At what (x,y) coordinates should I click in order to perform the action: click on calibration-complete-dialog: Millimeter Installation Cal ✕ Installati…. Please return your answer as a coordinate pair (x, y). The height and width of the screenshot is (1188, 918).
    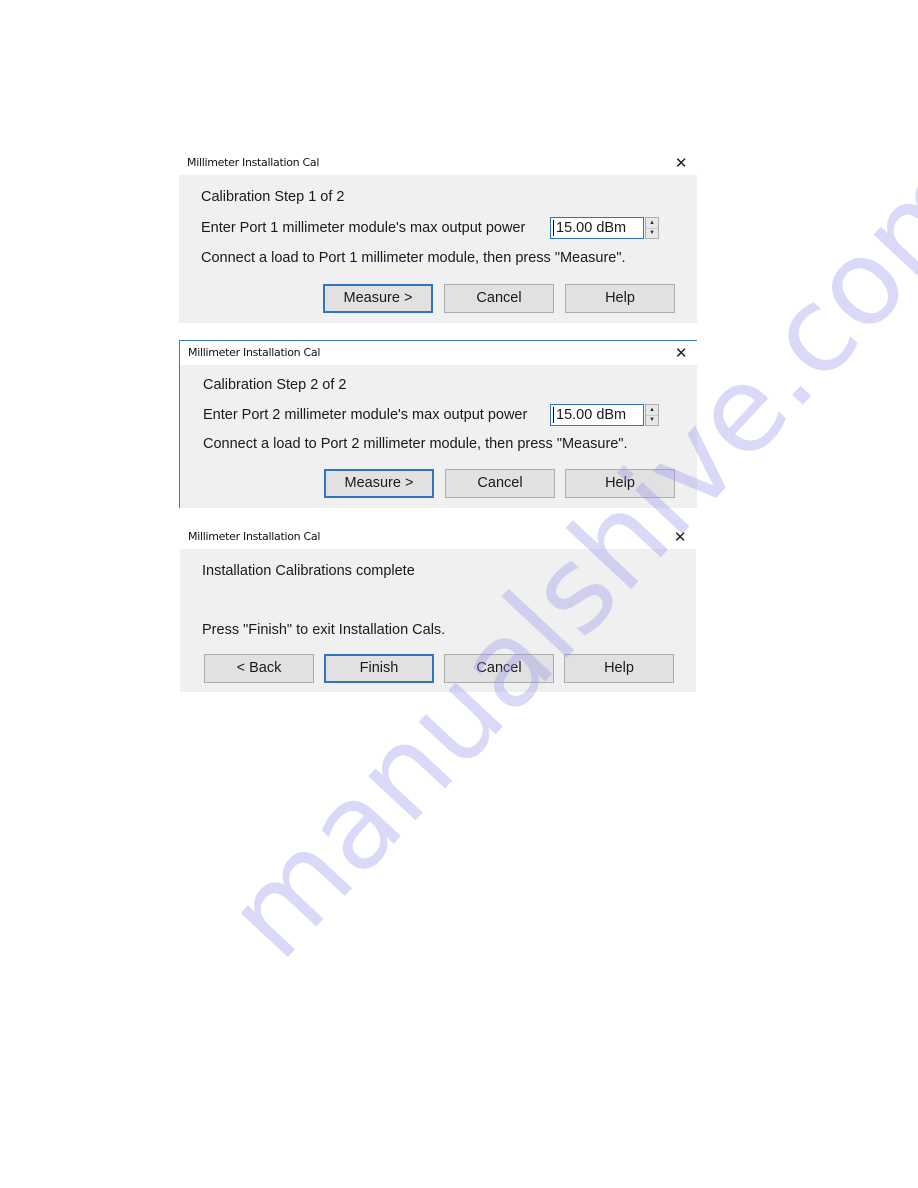
    Looking at the image, I should click on (438, 608).